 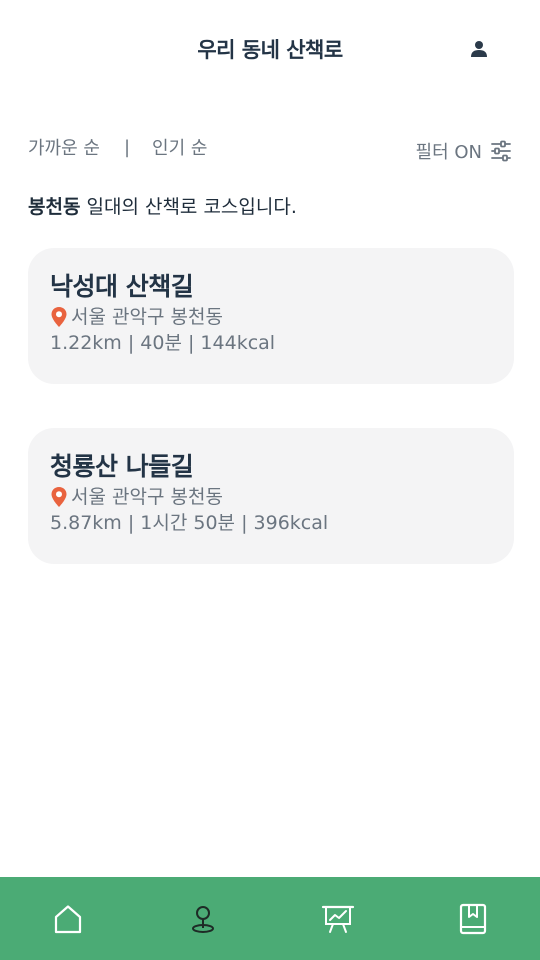 What do you see at coordinates (117, 147) in the screenshot?
I see `sort-tabs: 가까운 순 | 인기 순` at bounding box center [117, 147].